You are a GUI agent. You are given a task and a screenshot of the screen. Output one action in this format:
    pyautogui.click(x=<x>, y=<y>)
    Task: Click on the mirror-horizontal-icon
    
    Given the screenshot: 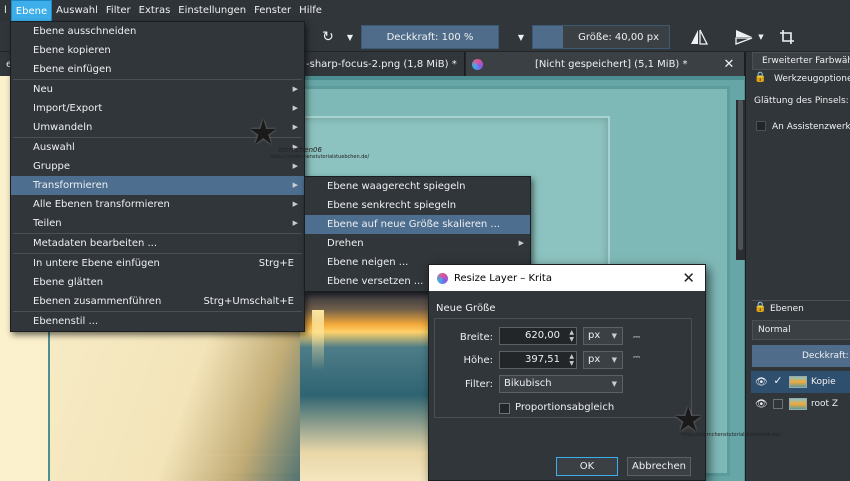 What is the action you would take?
    pyautogui.click(x=699, y=37)
    